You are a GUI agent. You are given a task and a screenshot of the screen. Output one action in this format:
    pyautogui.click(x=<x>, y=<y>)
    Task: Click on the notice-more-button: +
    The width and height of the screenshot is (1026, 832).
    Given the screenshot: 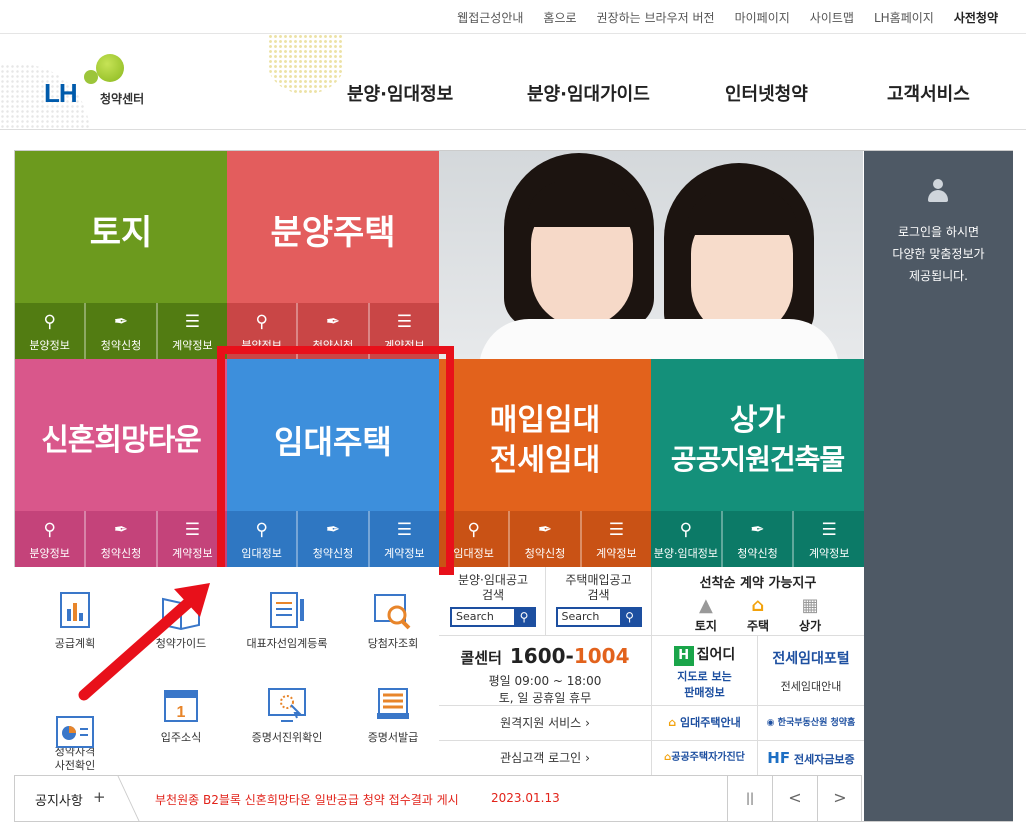 What is the action you would take?
    pyautogui.click(x=99, y=797)
    